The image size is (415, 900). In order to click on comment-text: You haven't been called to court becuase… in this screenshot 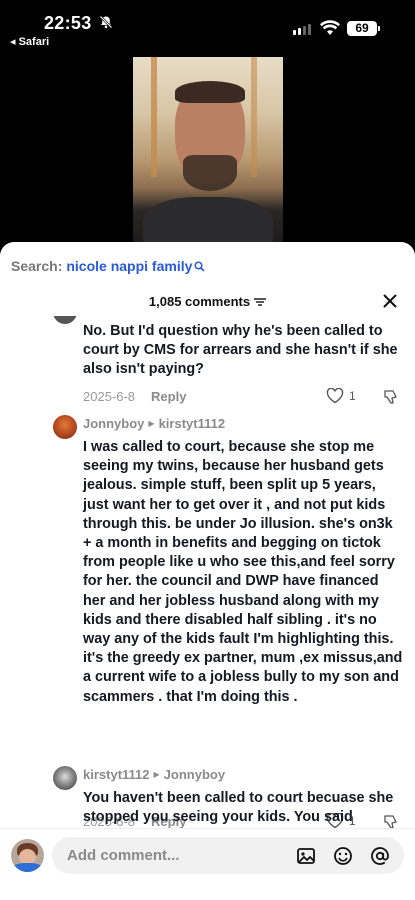, I will do `click(238, 808)`.